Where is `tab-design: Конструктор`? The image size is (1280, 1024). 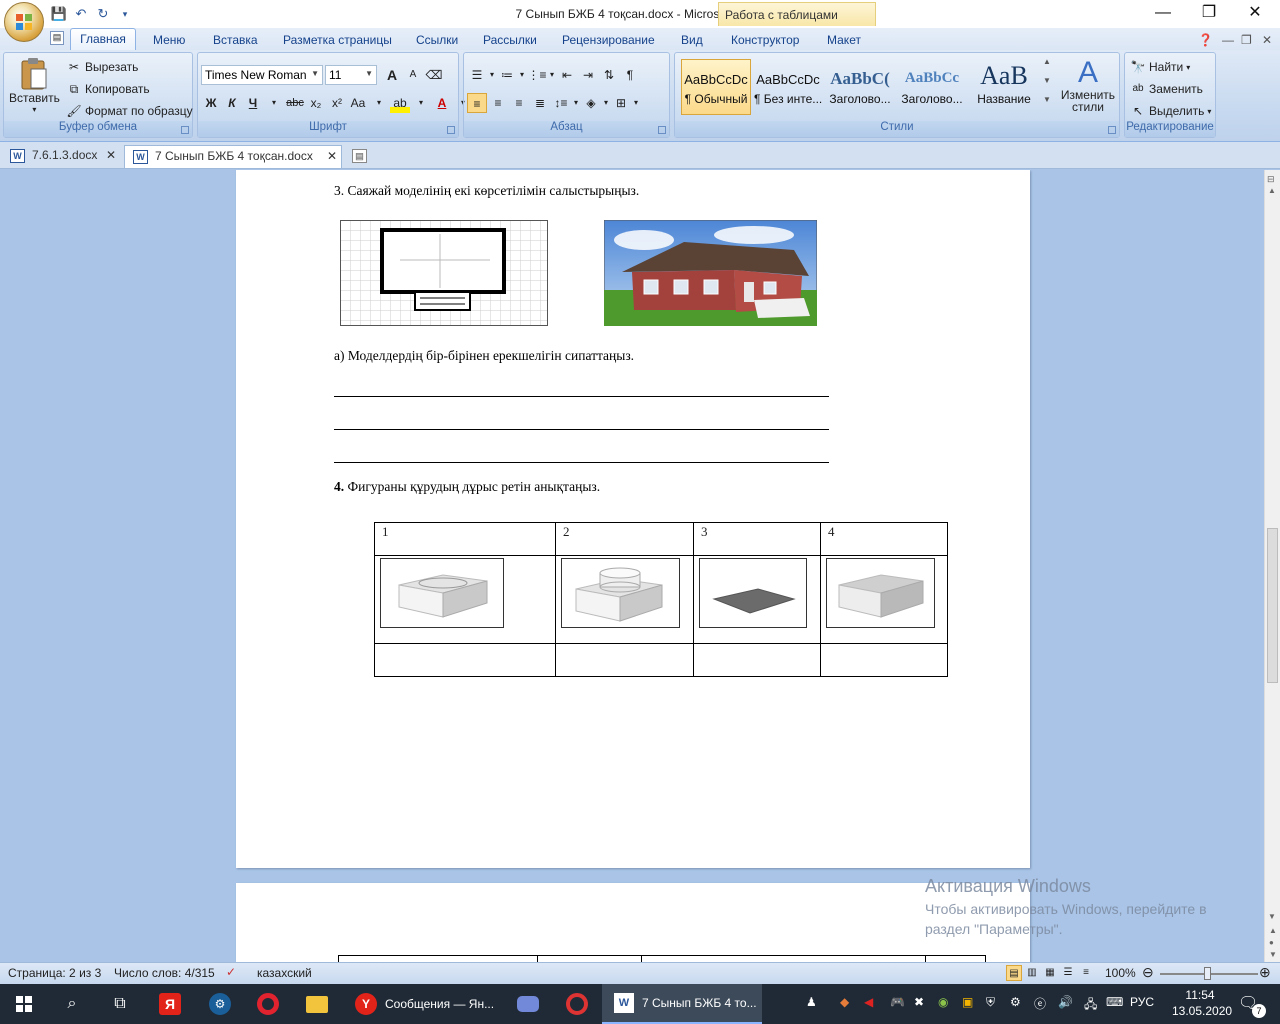
tab-design: Конструктор is located at coordinates (765, 40).